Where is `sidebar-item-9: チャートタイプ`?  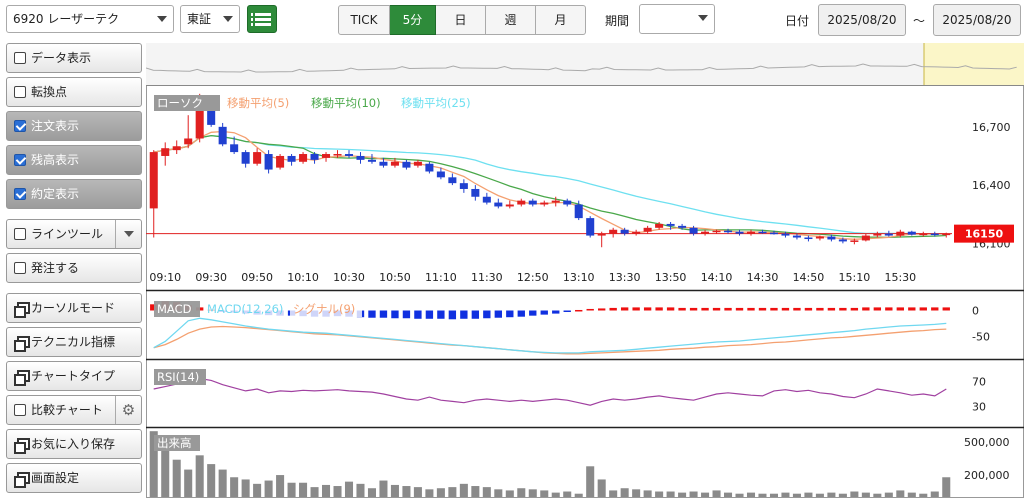 sidebar-item-9: チャートタイプ is located at coordinates (74, 376).